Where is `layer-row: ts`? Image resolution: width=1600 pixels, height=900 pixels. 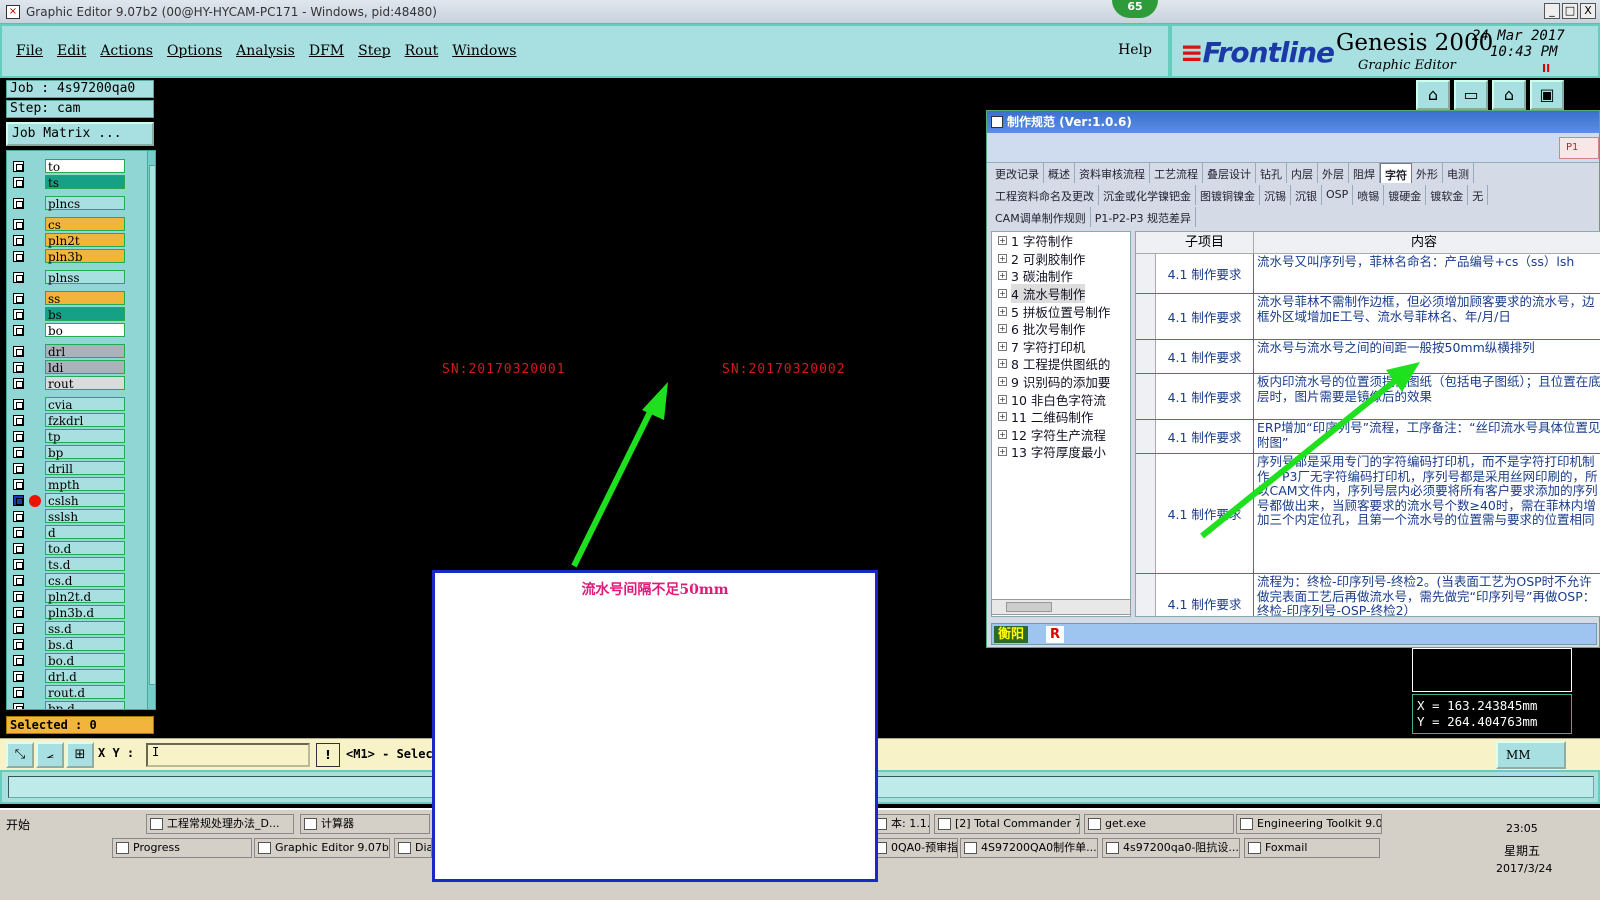
layer-row: ts is located at coordinates (75, 182).